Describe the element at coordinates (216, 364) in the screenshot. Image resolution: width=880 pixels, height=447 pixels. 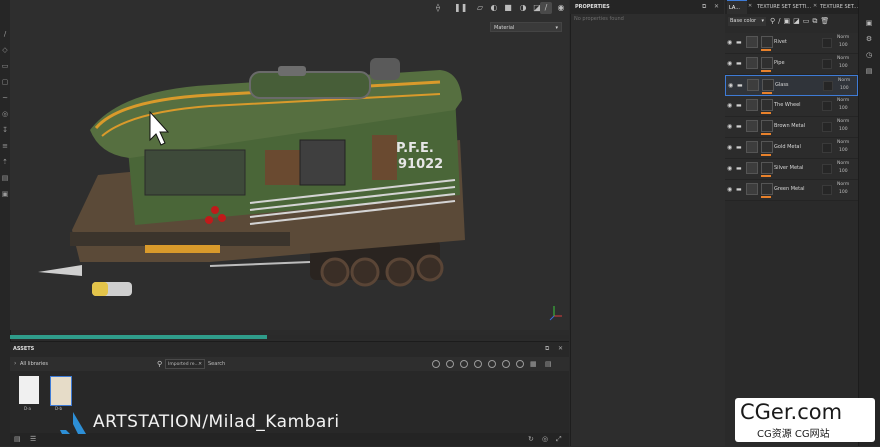
I see `asset-search-input: Search` at that location.